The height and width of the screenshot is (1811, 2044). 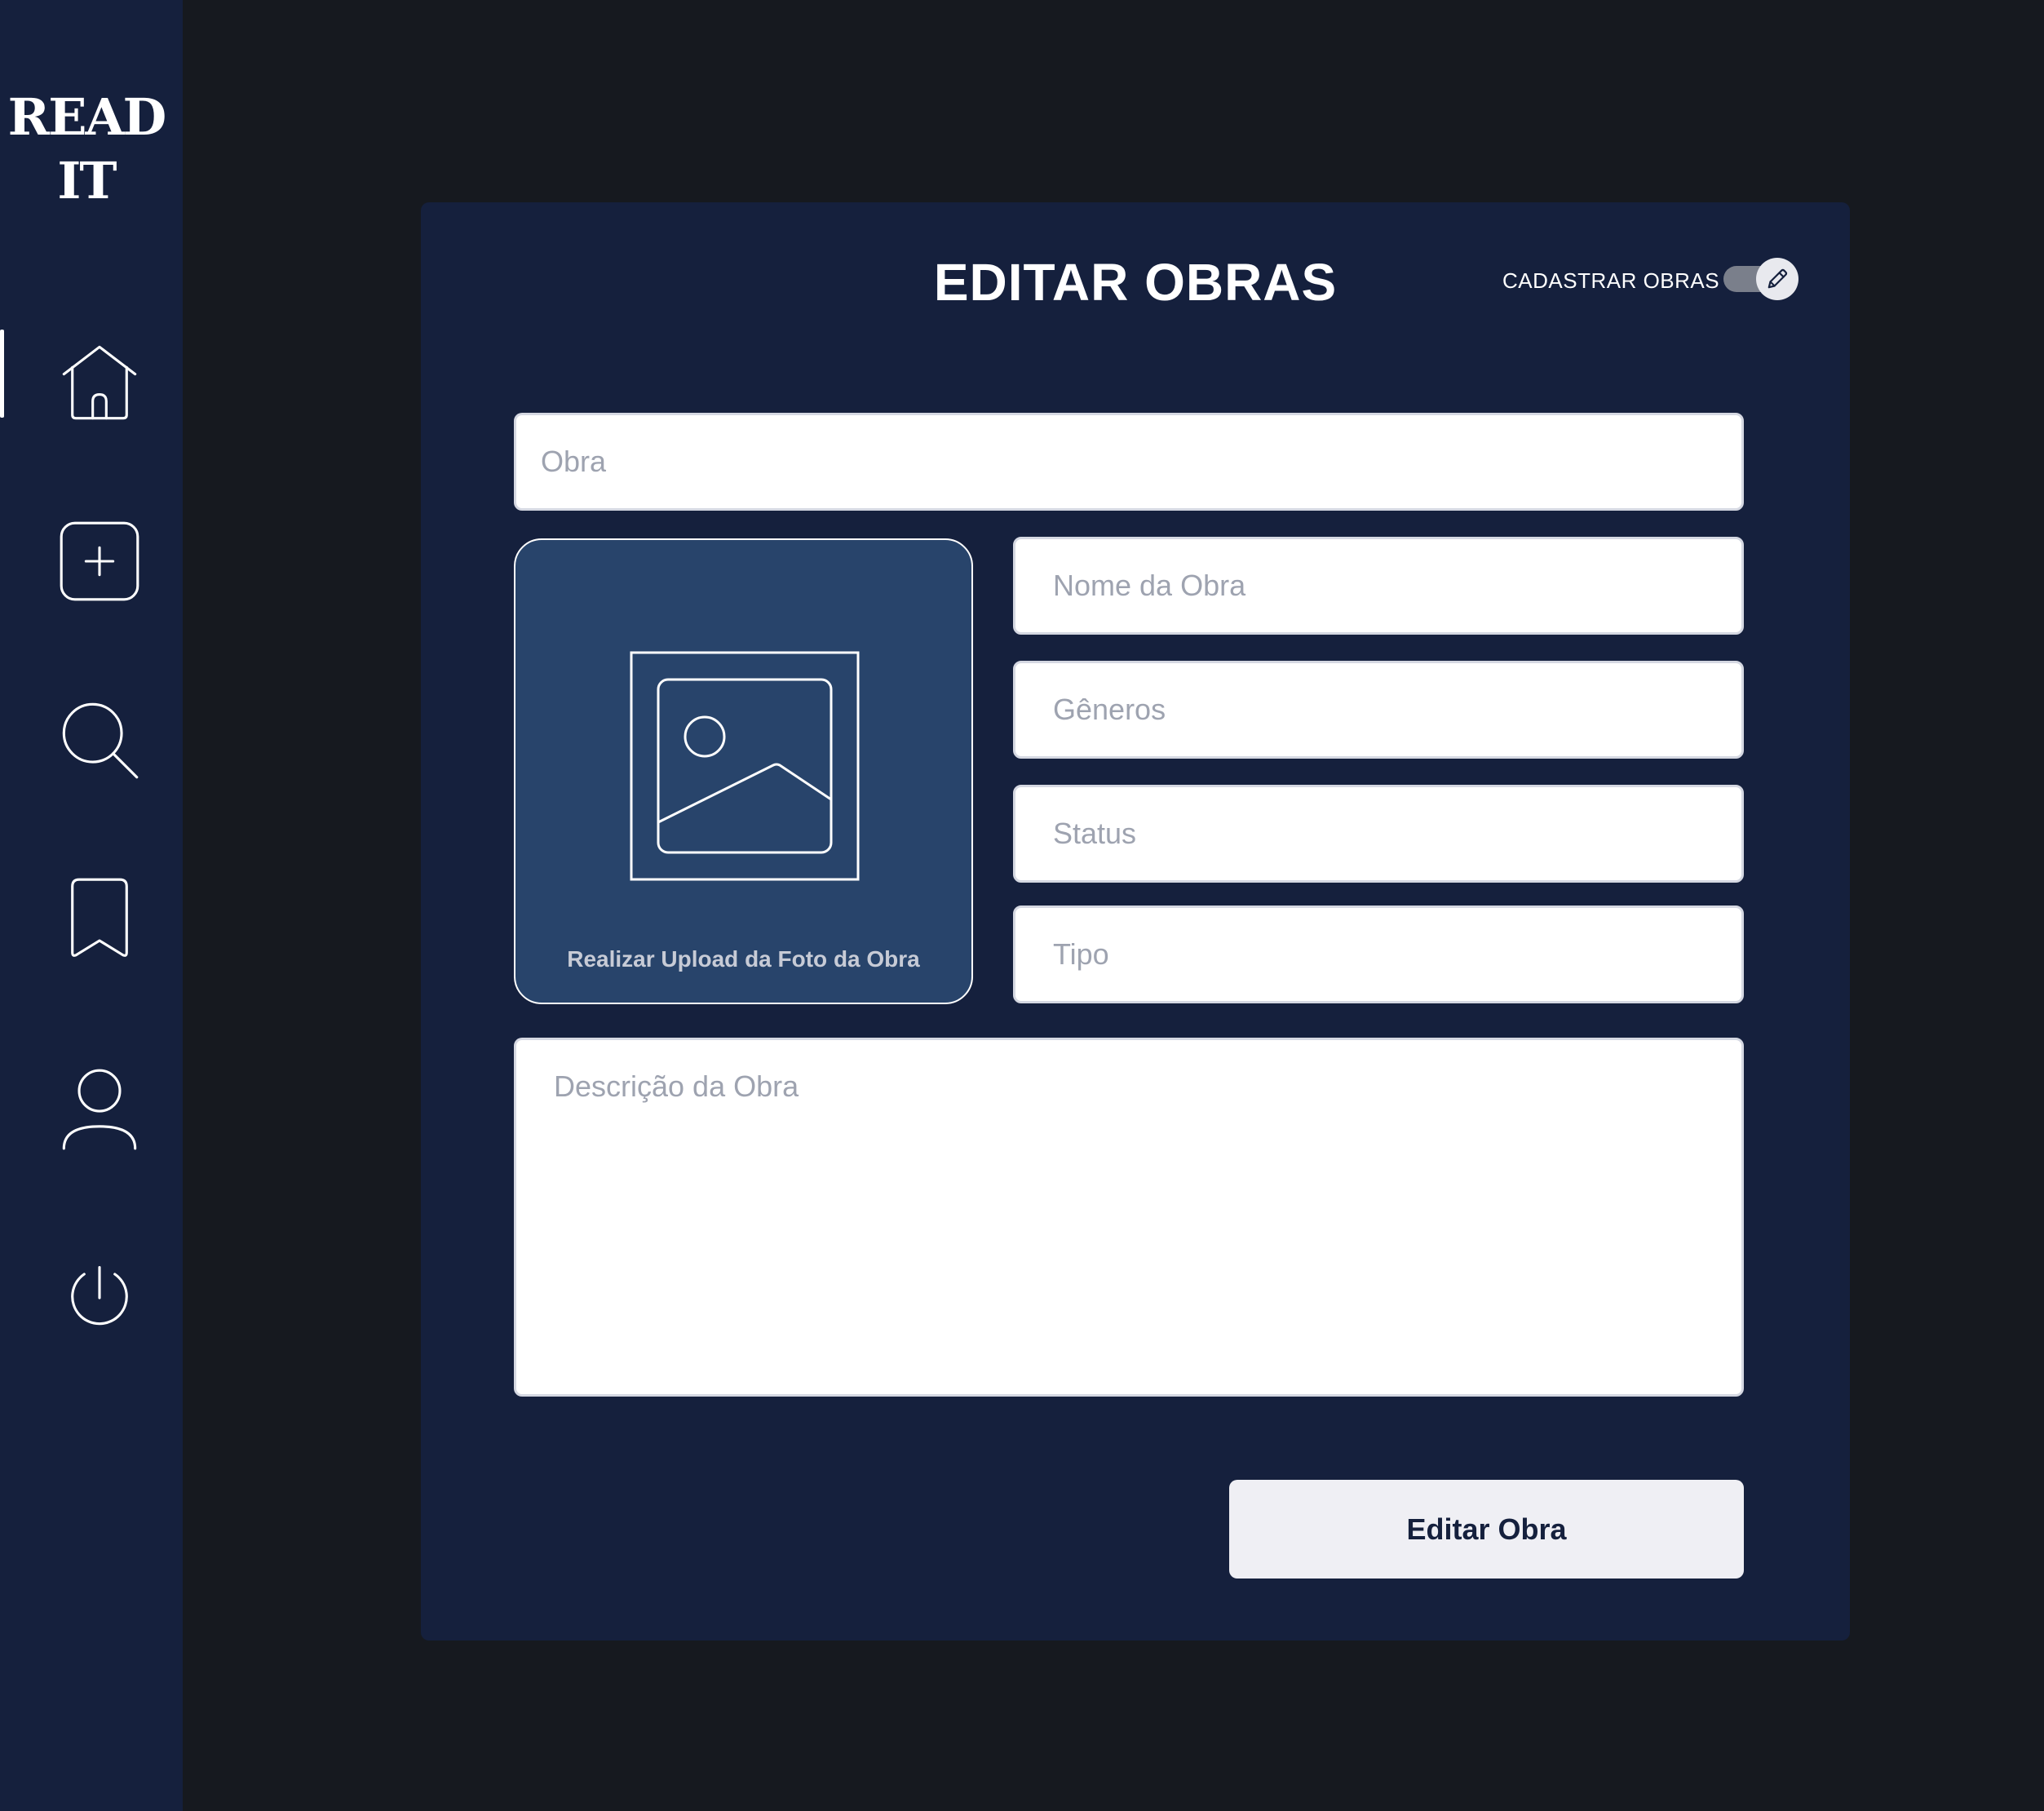 I want to click on sidebar-item-logout, so click(x=100, y=1297).